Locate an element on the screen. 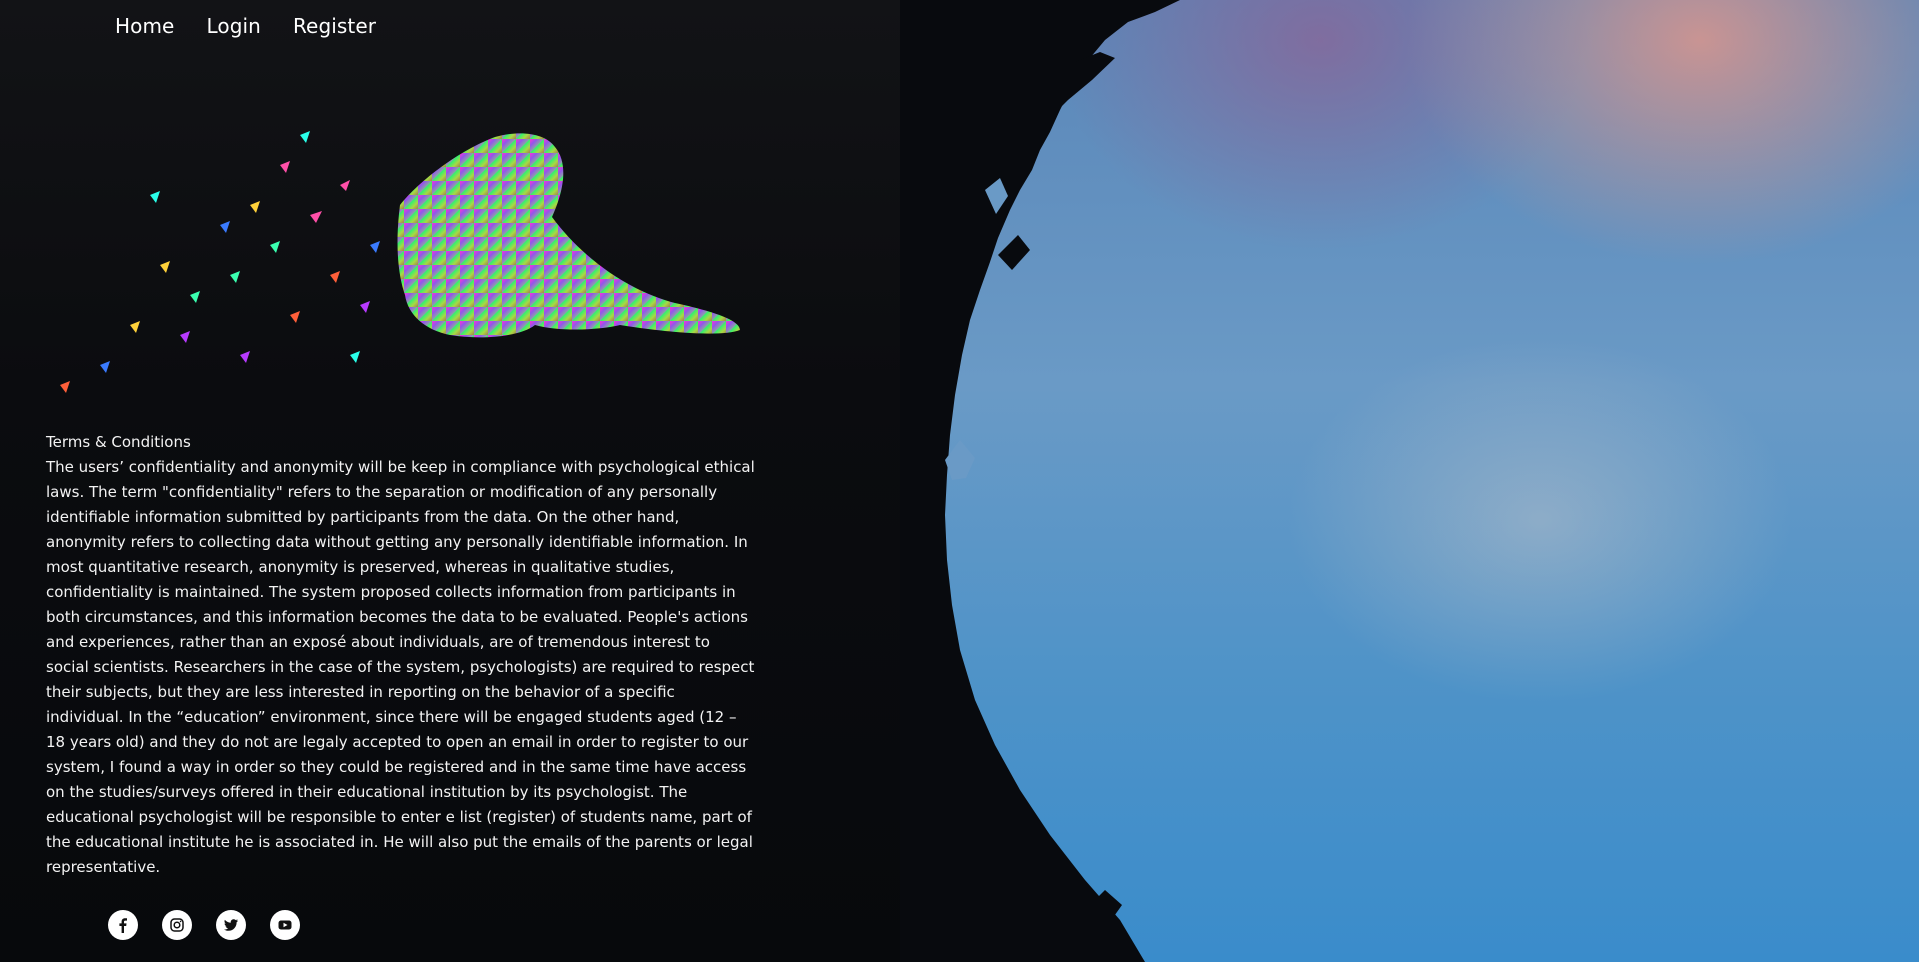 This screenshot has height=962, width=1919. social-links is located at coordinates (204, 925).